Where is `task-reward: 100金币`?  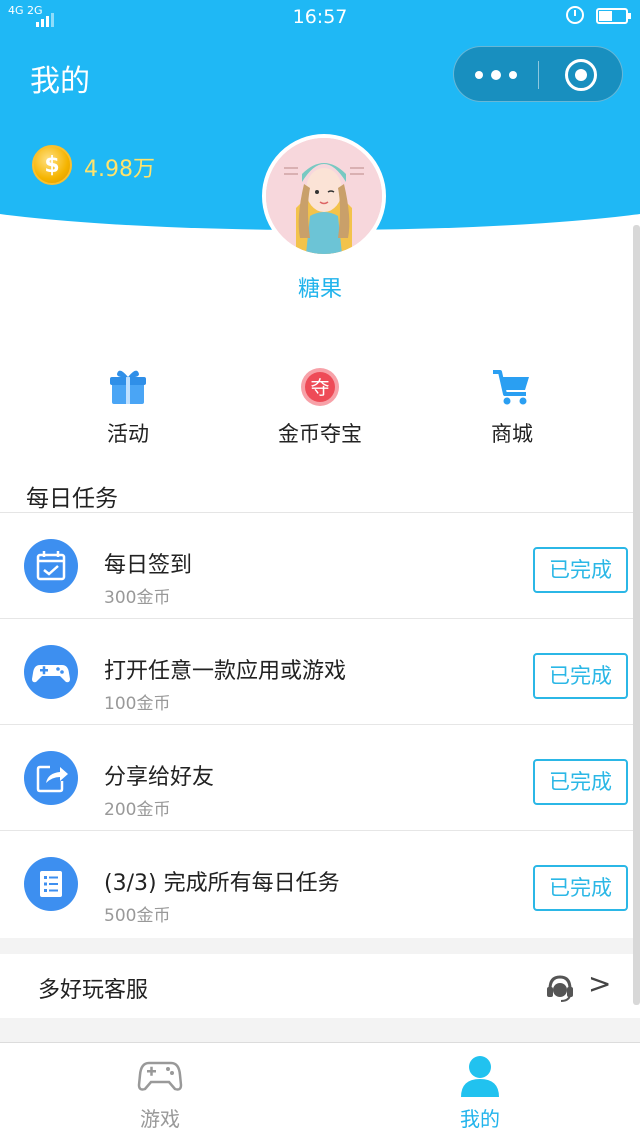 task-reward: 100金币 is located at coordinates (137, 704).